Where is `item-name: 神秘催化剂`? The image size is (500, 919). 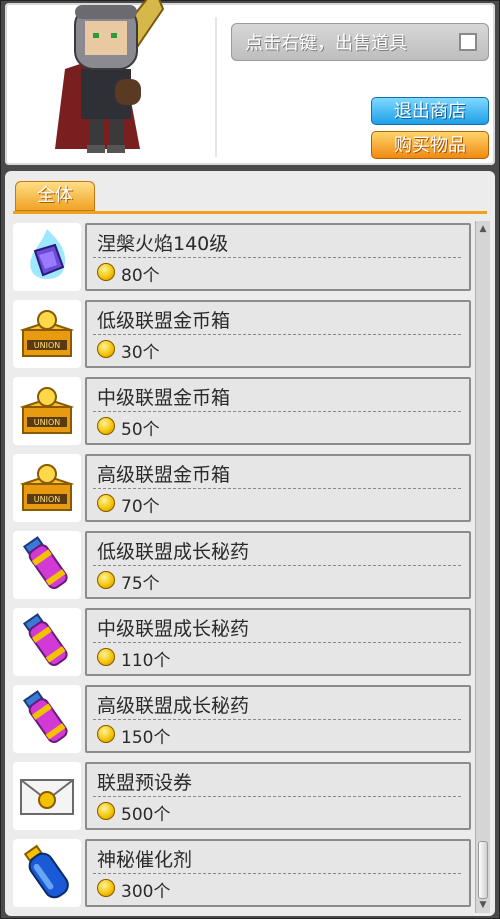
item-name: 神秘催化剂 is located at coordinates (145, 860).